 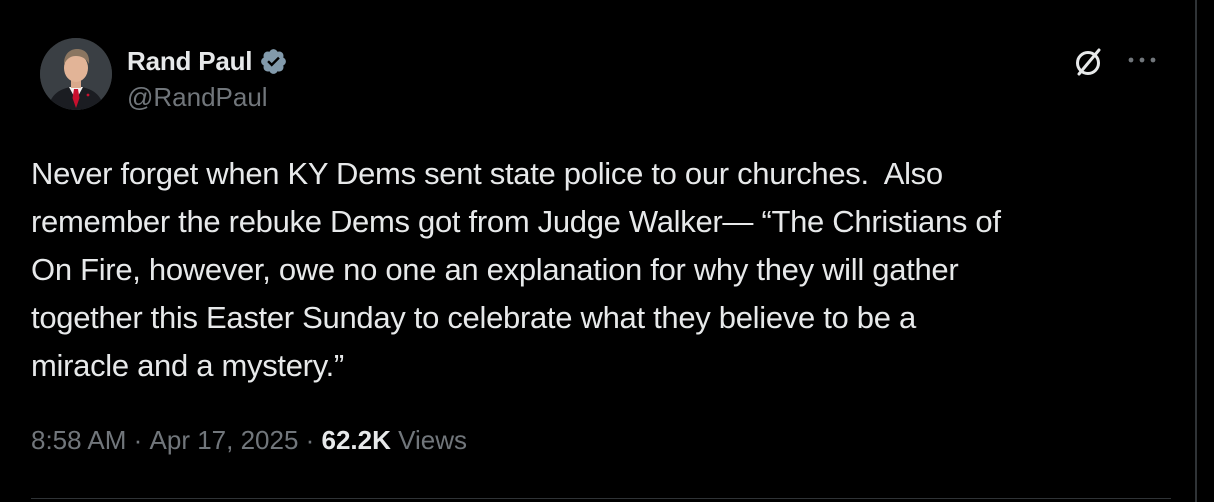 What do you see at coordinates (207, 97) in the screenshot?
I see `author-handle: @RandPaul` at bounding box center [207, 97].